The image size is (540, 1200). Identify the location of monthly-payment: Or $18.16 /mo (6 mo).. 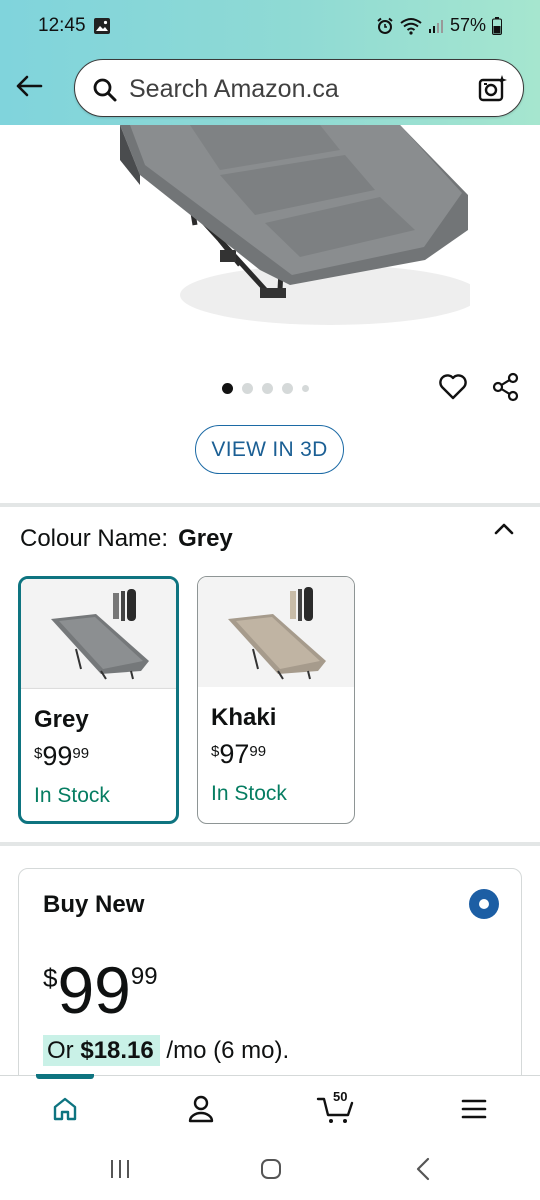
(166, 1050).